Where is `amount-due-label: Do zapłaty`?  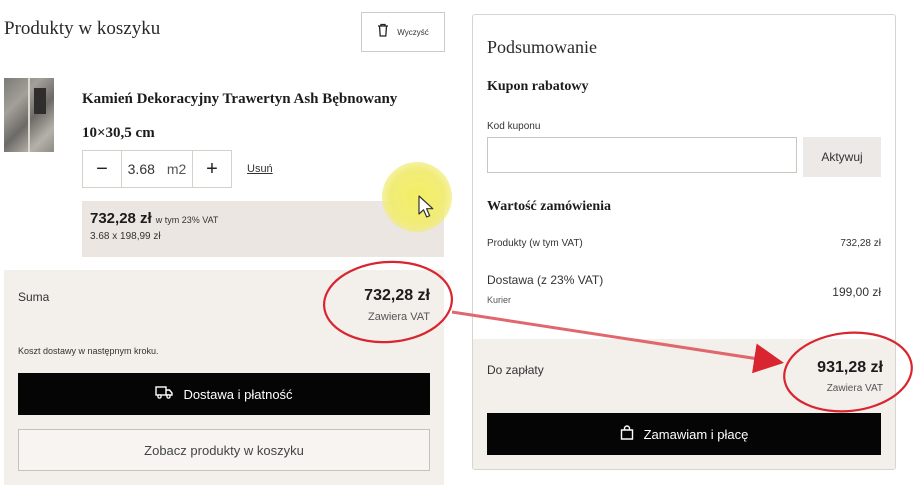
amount-due-label: Do zapłaty is located at coordinates (515, 370).